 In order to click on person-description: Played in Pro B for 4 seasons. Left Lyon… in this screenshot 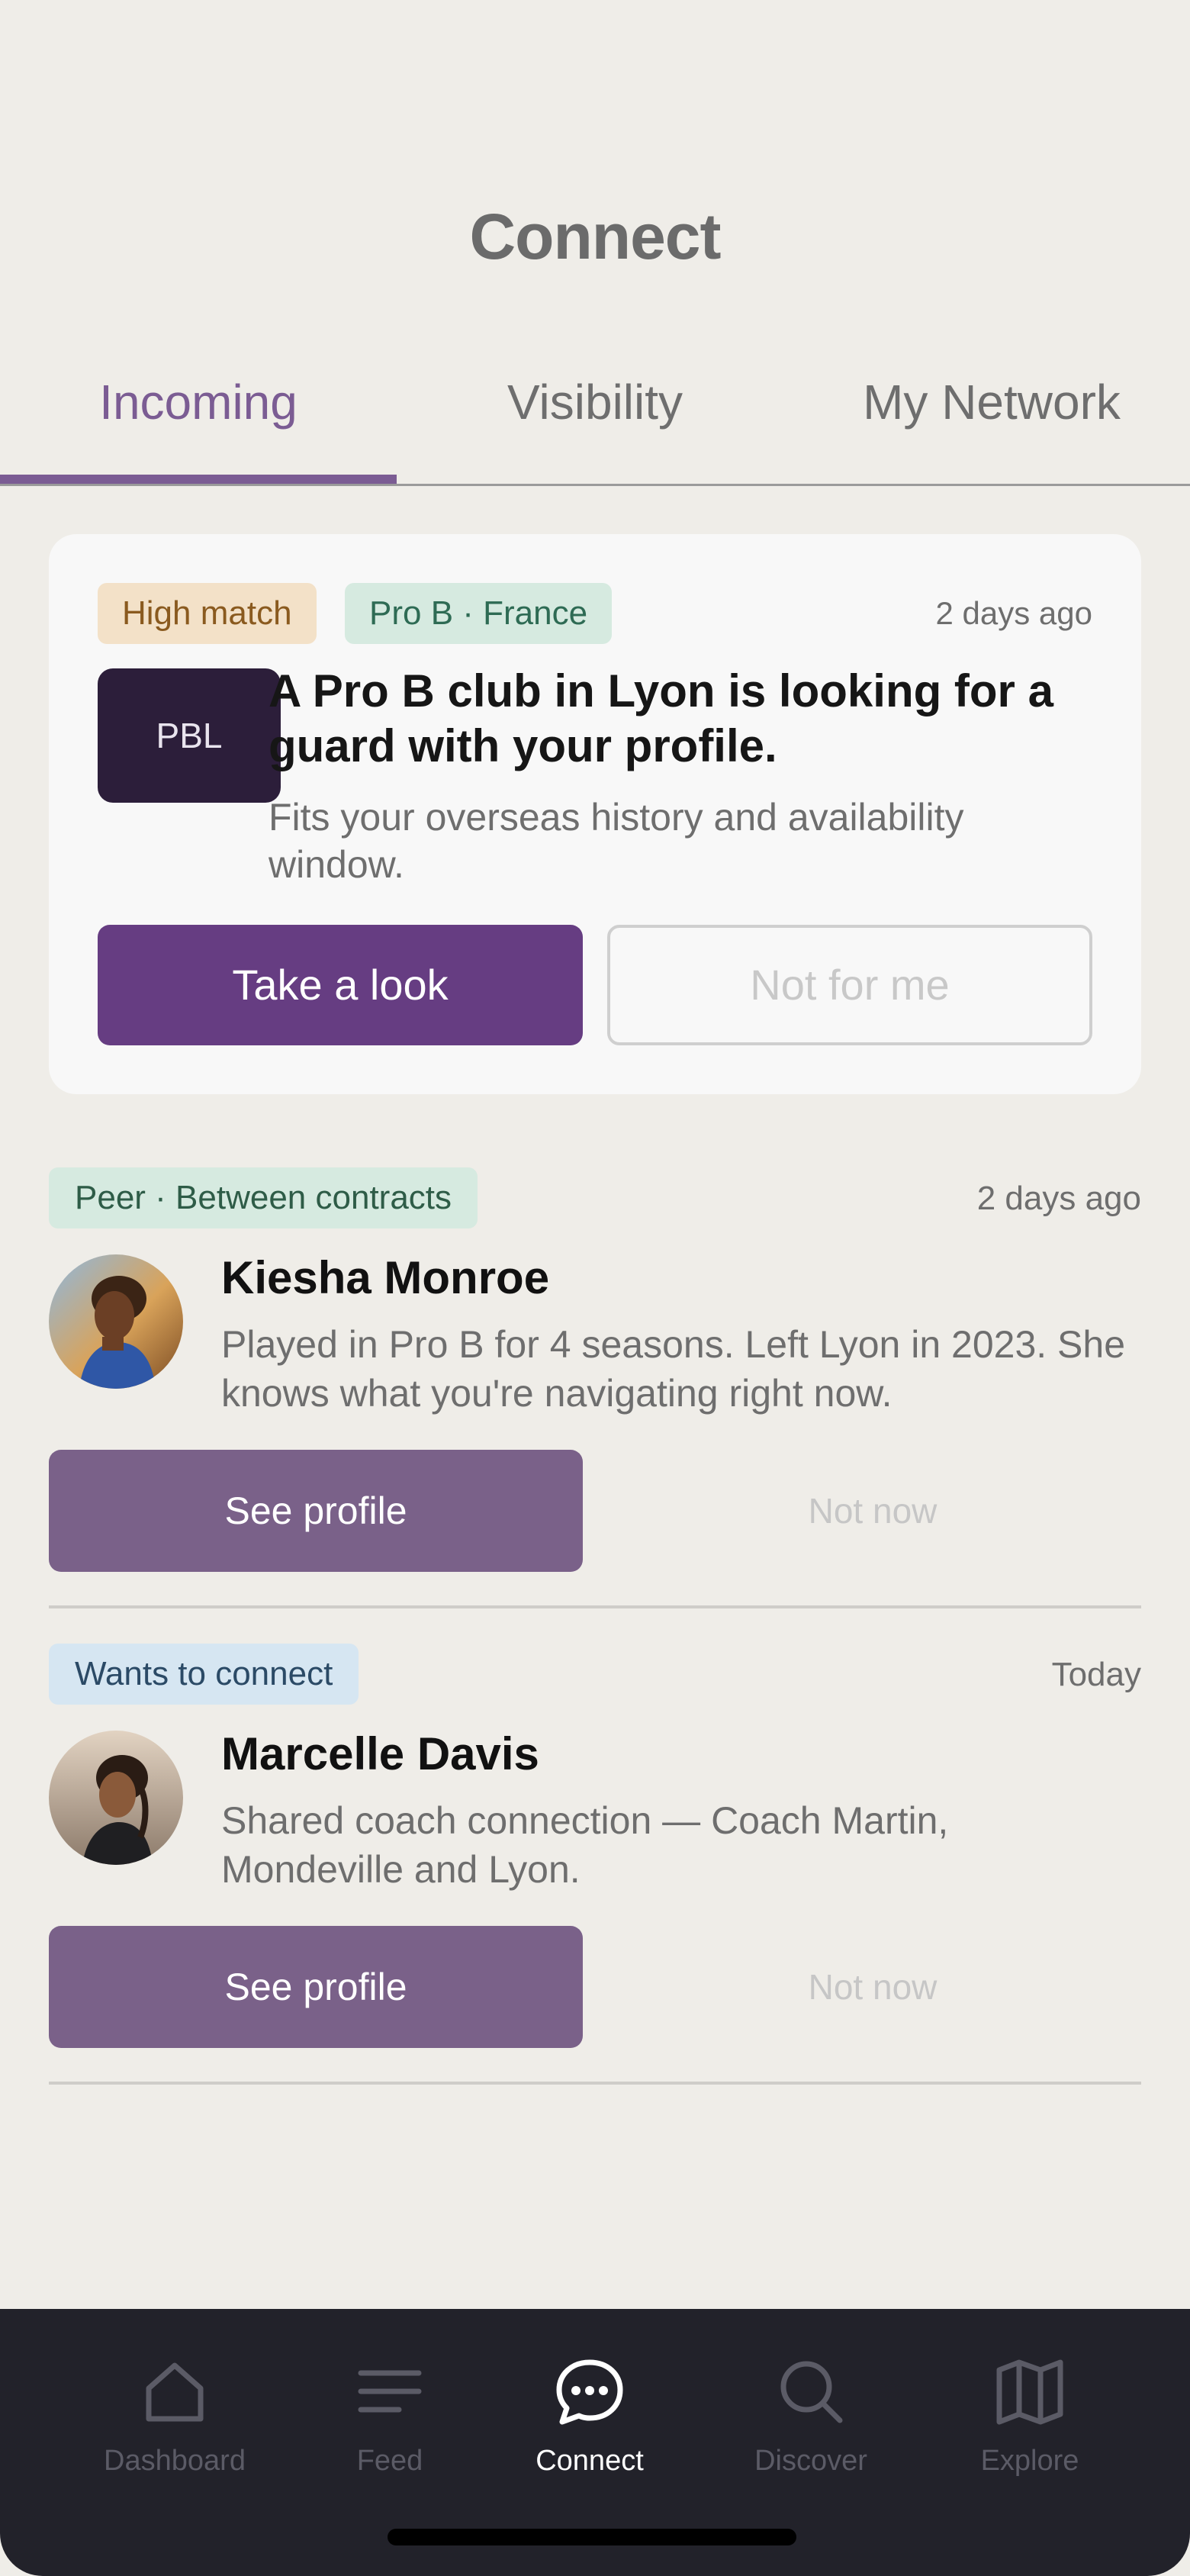, I will do `click(673, 1369)`.